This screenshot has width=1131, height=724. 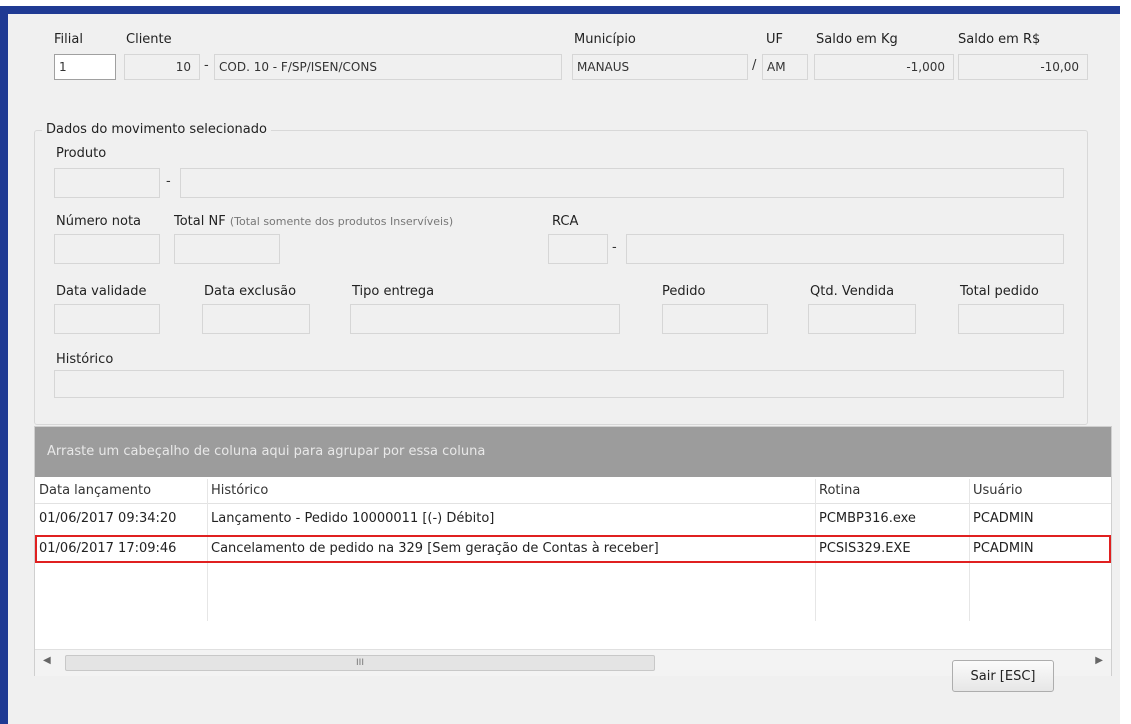 What do you see at coordinates (341, 221) in the screenshot?
I see `total-nf-hint: (Total somente dos produtos Inservíveis)` at bounding box center [341, 221].